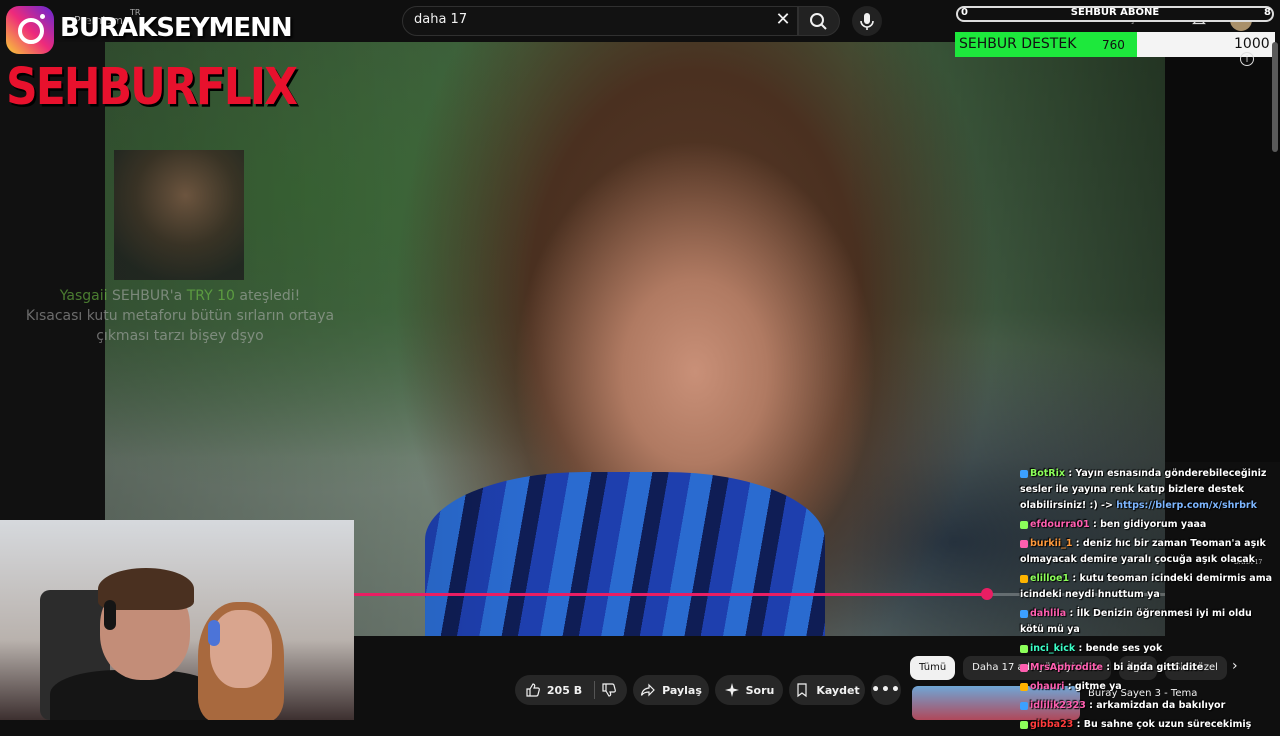 The height and width of the screenshot is (736, 1280). I want to click on donation-message-line2: çıkması tarzı bişey dşyo, so click(180, 336).